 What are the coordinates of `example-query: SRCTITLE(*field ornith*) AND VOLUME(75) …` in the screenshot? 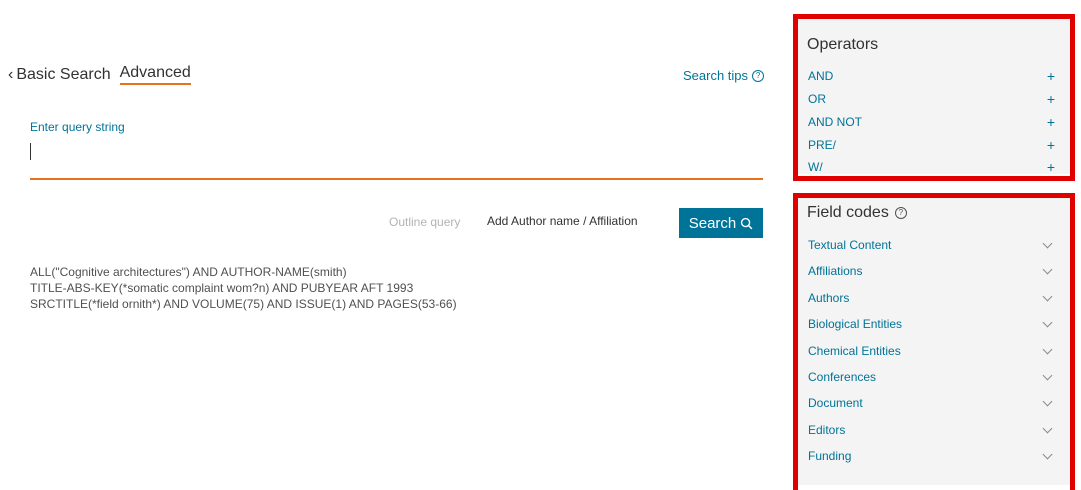 It's located at (243, 304).